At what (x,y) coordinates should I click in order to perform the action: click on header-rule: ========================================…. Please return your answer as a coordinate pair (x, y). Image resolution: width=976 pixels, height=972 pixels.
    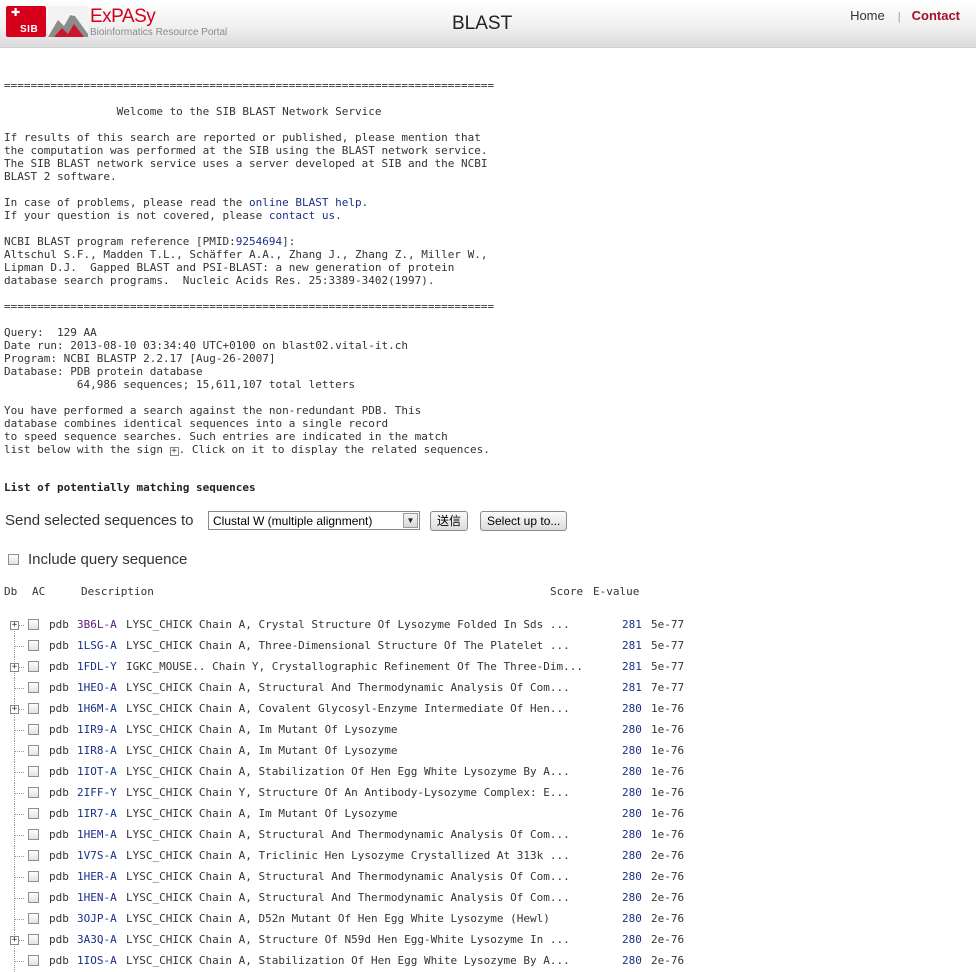
    Looking at the image, I should click on (249, 85).